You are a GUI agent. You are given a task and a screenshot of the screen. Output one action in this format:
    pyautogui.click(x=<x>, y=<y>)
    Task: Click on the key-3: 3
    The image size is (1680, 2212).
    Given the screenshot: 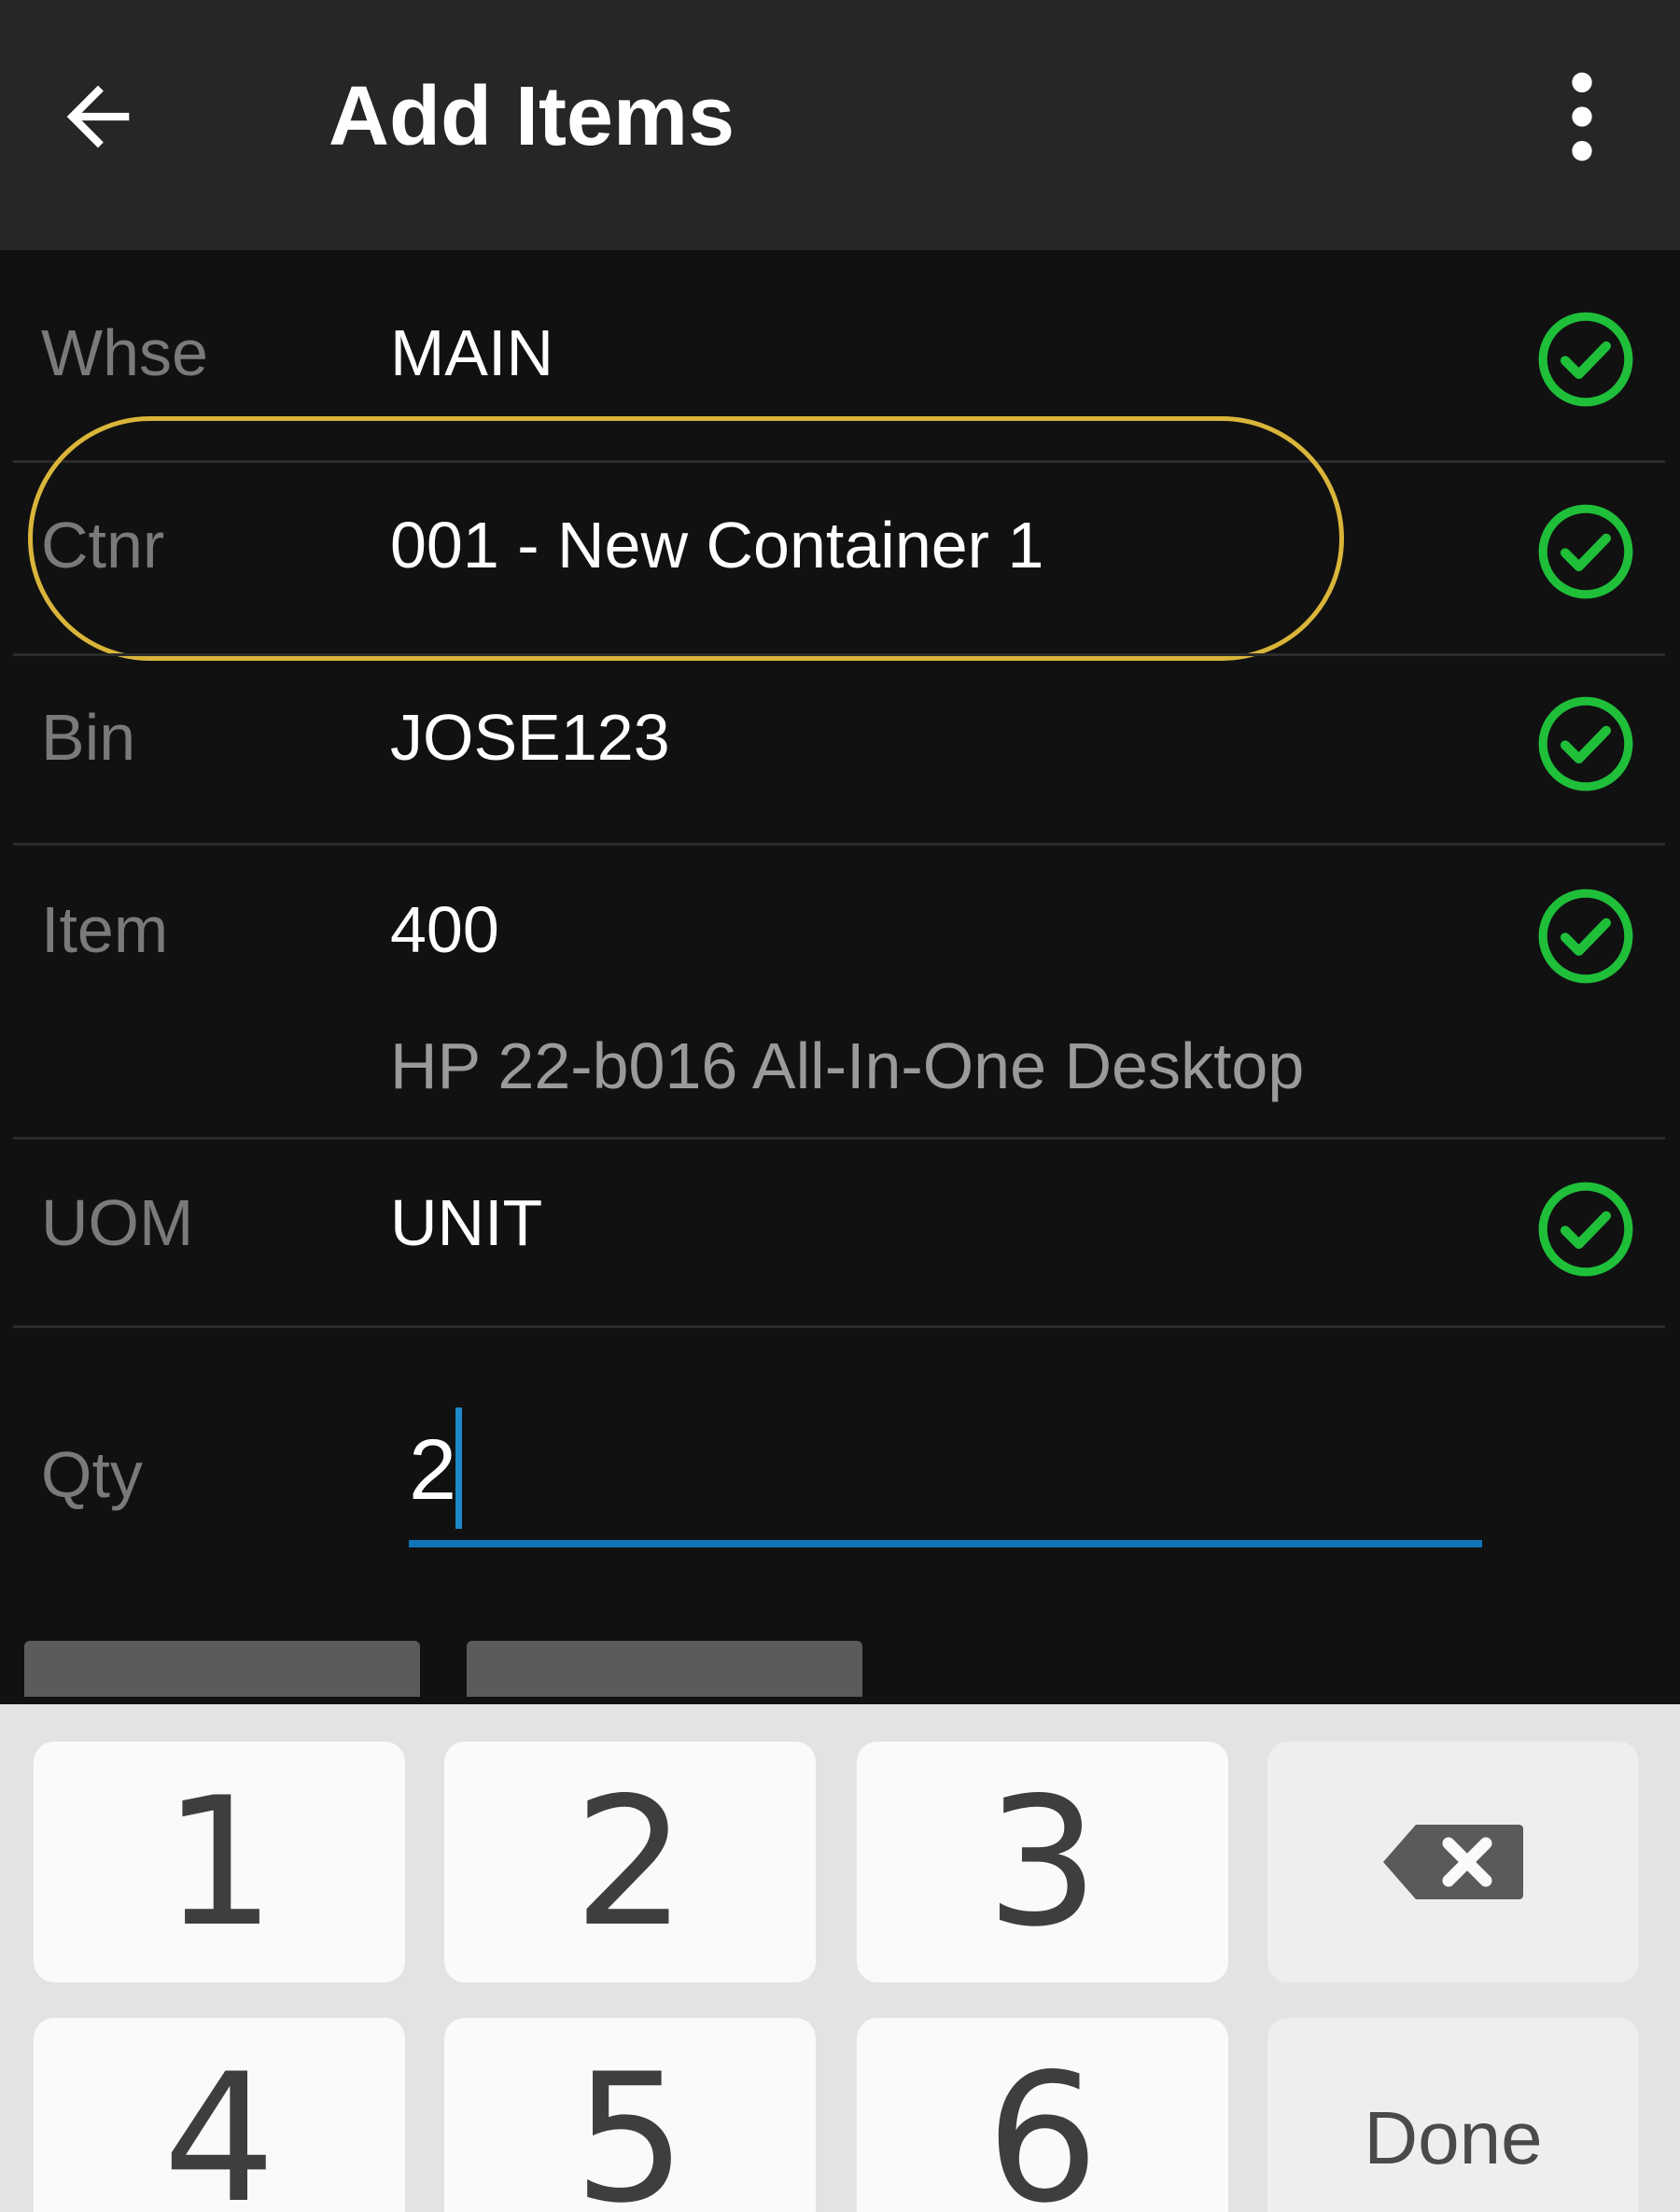 What is the action you would take?
    pyautogui.click(x=1042, y=1862)
    